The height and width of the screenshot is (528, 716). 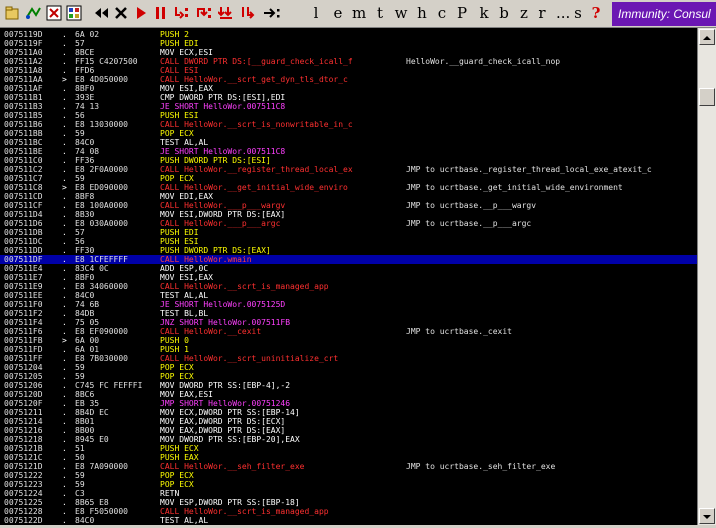 I want to click on vertical-scrollbar, so click(x=706, y=276).